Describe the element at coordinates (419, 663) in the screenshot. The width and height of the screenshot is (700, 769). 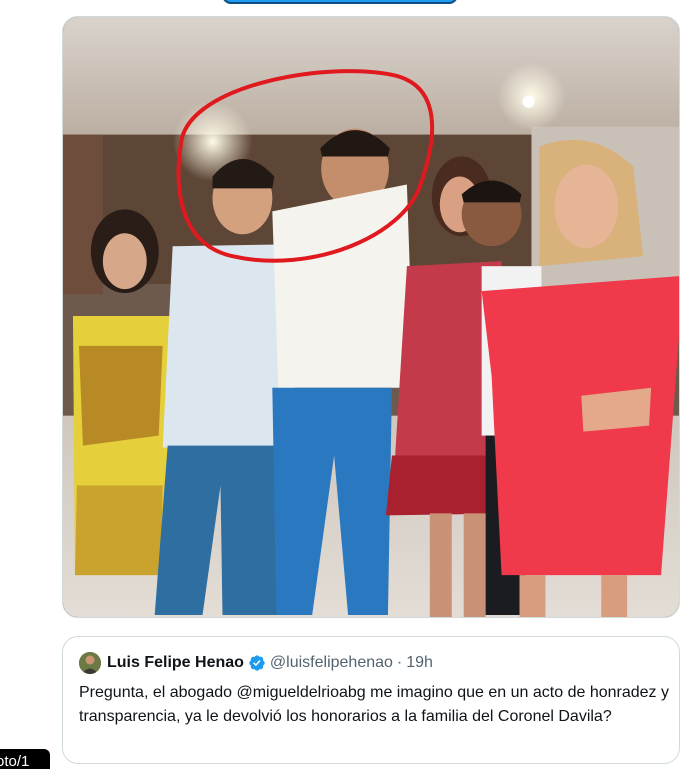
I see `timestamp: 19h` at that location.